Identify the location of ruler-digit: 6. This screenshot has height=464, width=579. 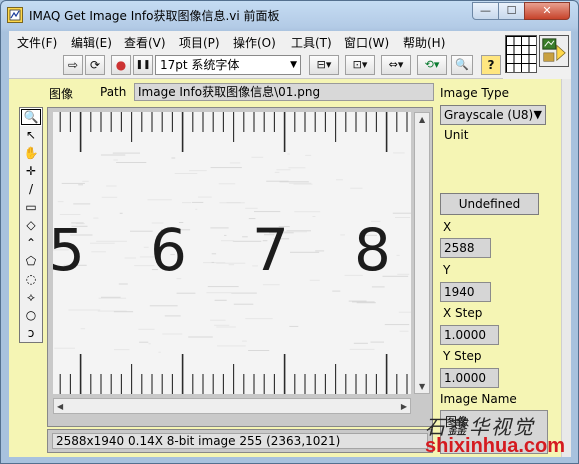
(168, 250).